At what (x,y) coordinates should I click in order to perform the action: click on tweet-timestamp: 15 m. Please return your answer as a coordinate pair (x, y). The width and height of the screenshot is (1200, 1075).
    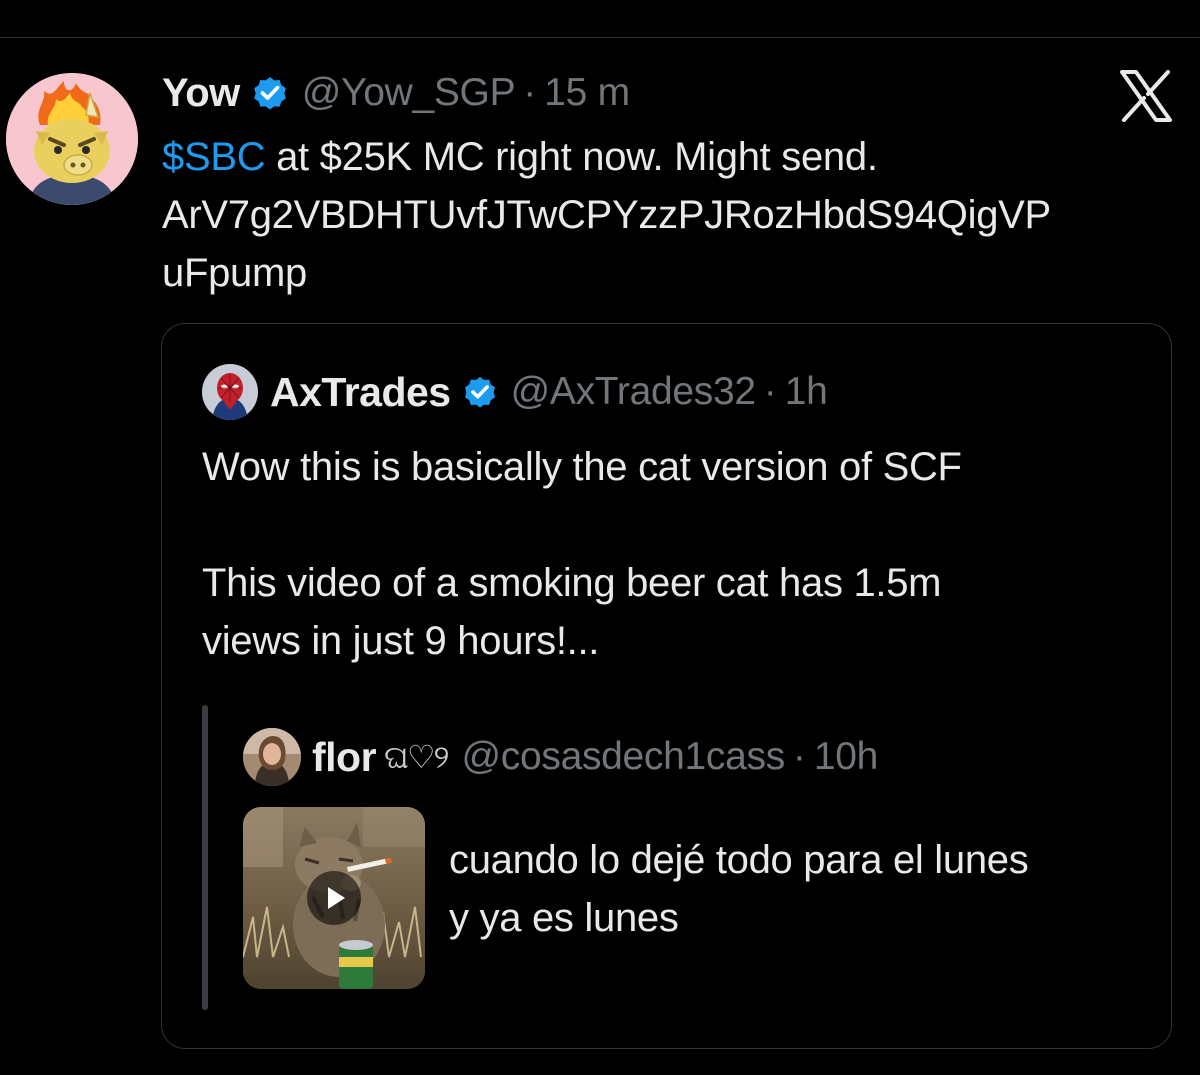
    Looking at the image, I should click on (587, 93).